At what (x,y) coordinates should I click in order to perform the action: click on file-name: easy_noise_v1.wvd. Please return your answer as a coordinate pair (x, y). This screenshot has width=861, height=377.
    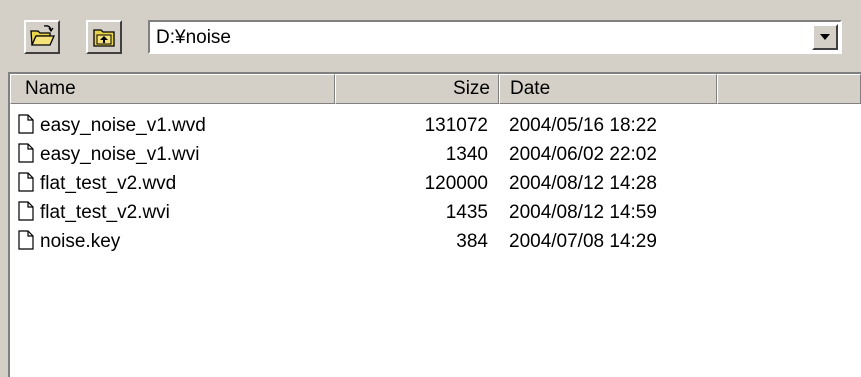
    Looking at the image, I should click on (123, 125).